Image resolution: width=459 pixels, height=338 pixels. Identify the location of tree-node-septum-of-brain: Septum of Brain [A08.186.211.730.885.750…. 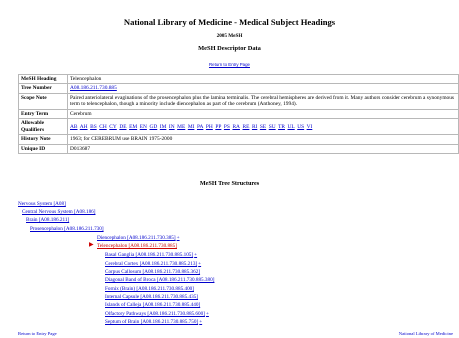
(153, 322).